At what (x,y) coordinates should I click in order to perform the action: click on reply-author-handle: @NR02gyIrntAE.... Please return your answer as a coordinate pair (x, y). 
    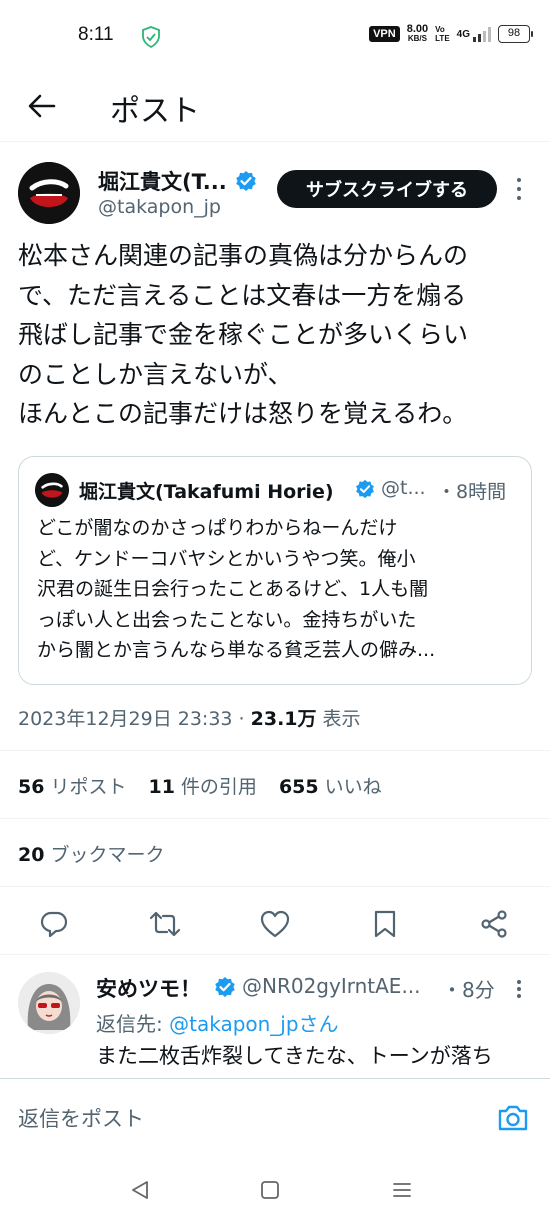
    Looking at the image, I should click on (337, 986).